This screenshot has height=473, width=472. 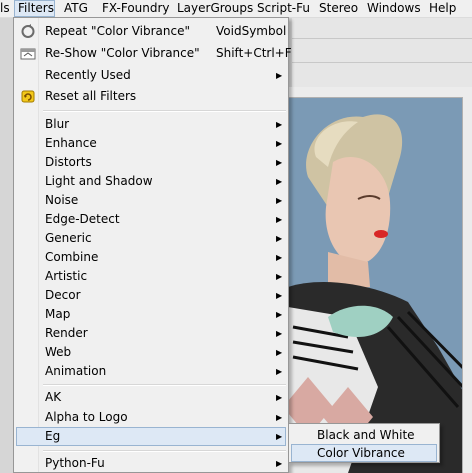 What do you see at coordinates (71, 143) in the screenshot?
I see `menu-item-label: Enhance` at bounding box center [71, 143].